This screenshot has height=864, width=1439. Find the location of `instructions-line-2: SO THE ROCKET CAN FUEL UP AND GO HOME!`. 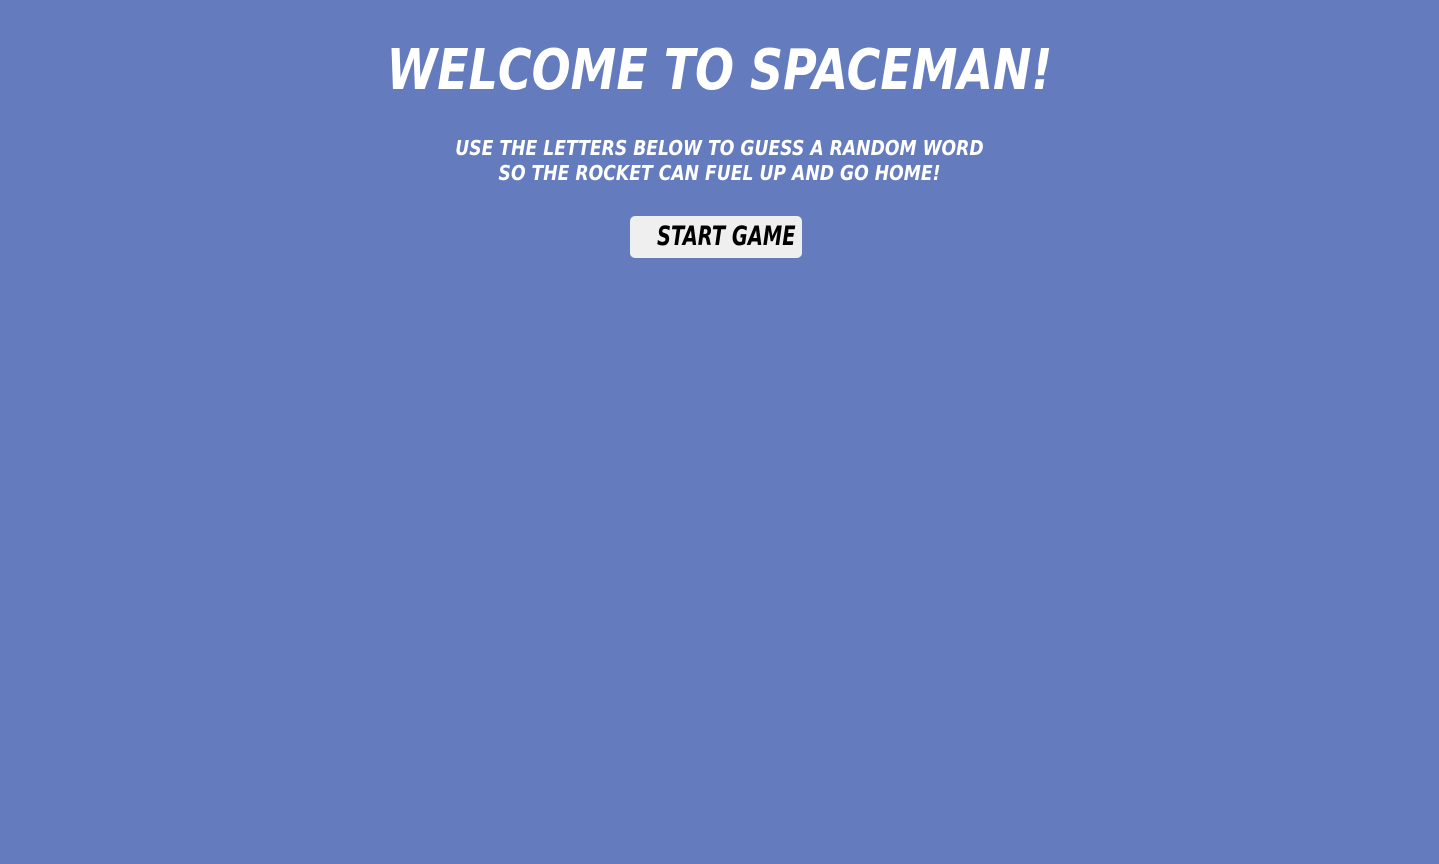

instructions-line-2: SO THE ROCKET CAN FUEL UP AND GO HOME! is located at coordinates (719, 173).